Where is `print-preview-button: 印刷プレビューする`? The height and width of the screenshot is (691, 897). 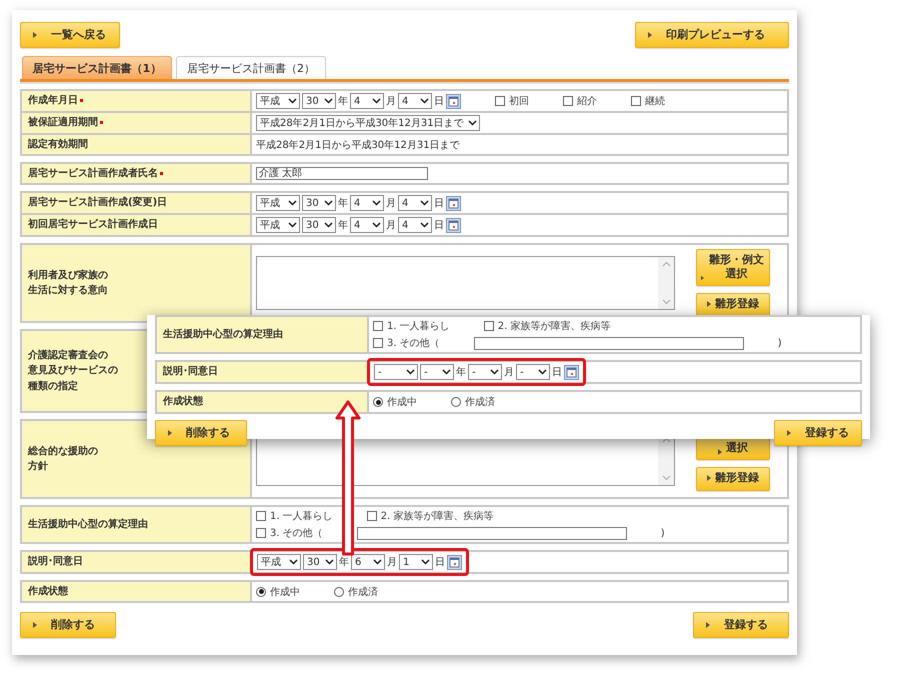 print-preview-button: 印刷プレビューする is located at coordinates (712, 35).